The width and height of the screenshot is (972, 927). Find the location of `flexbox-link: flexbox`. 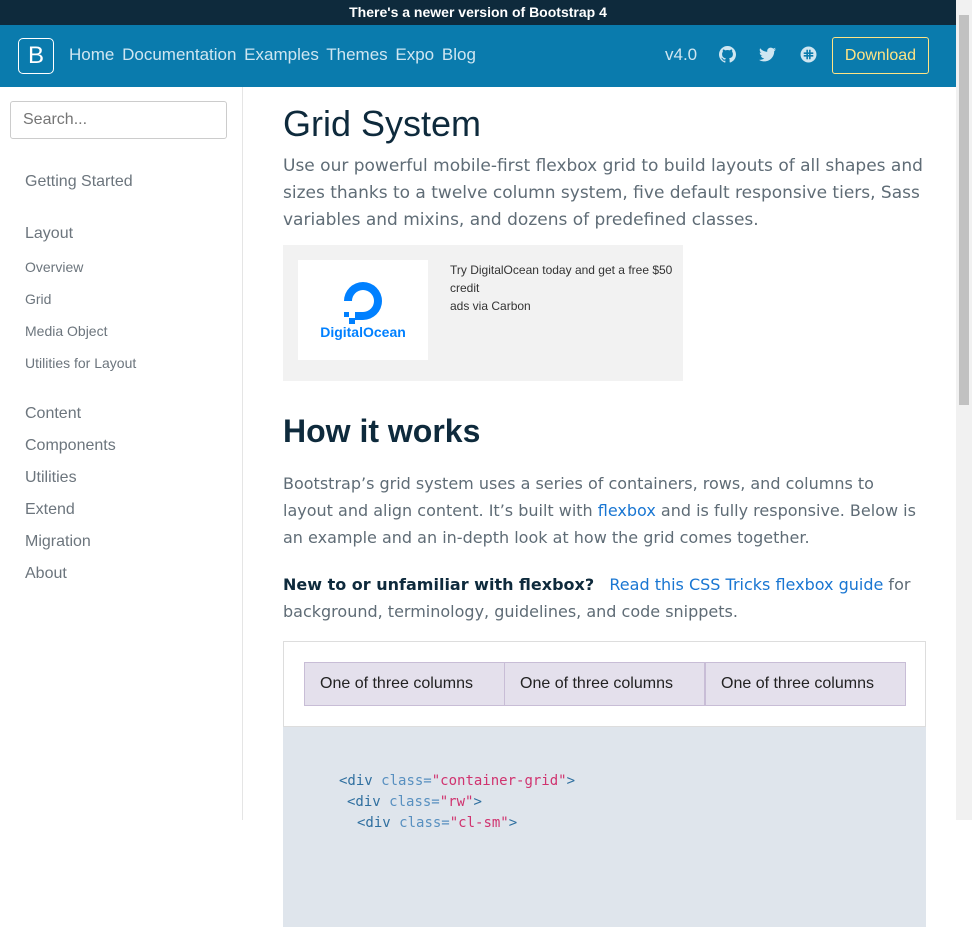

flexbox-link: flexbox is located at coordinates (627, 510).